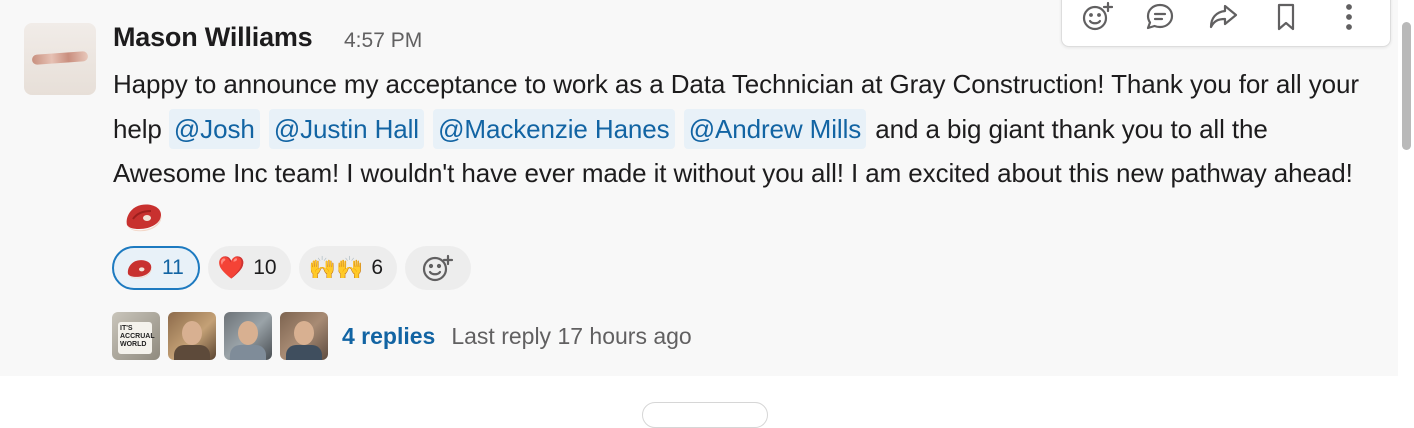 The height and width of the screenshot is (428, 1414). Describe the element at coordinates (1285, 16) in the screenshot. I see `bookmark-icon` at that location.